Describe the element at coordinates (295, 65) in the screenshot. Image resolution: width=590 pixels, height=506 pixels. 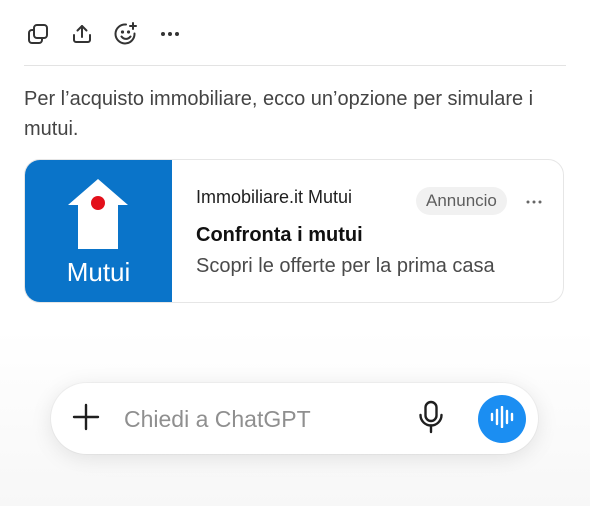
I see `toolbar-divider` at that location.